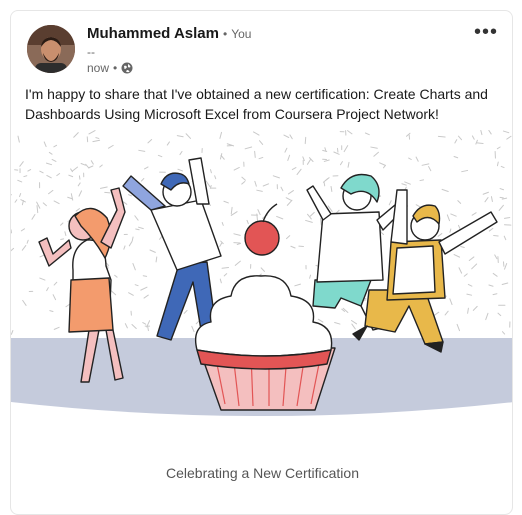 The width and height of the screenshot is (522, 515). Describe the element at coordinates (153, 33) in the screenshot. I see `author-name: Muhammed Aslam` at that location.